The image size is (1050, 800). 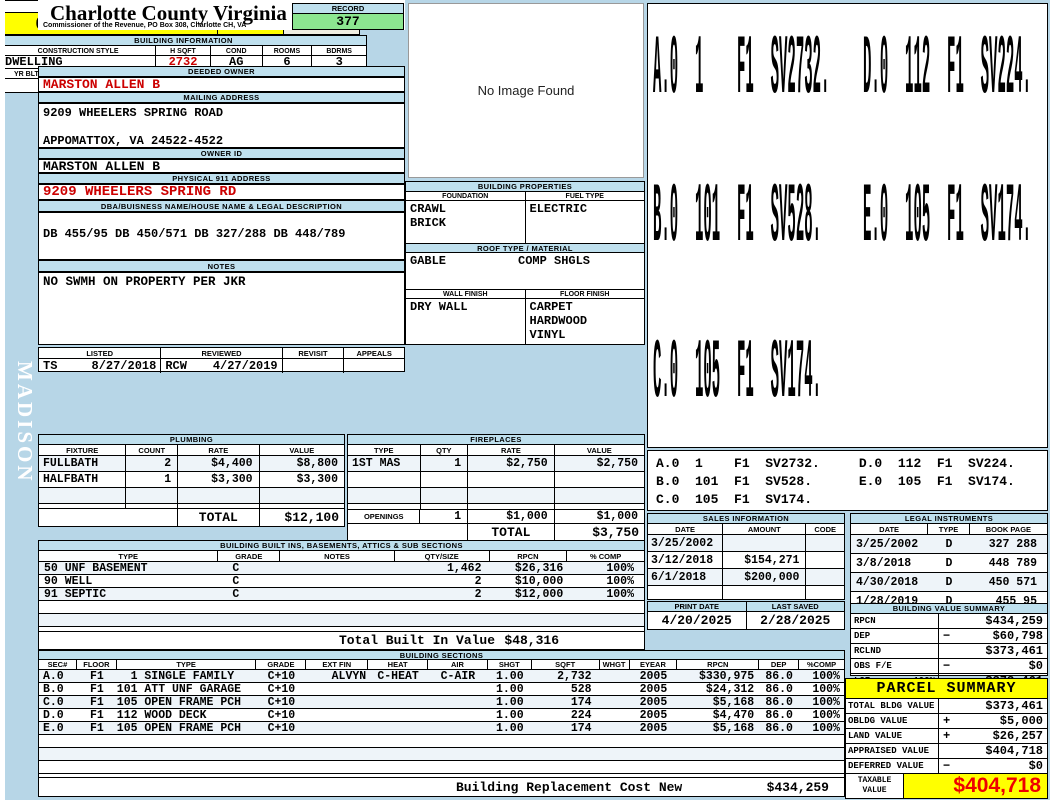 I want to click on table-cell: $24,312, so click(x=730, y=689).